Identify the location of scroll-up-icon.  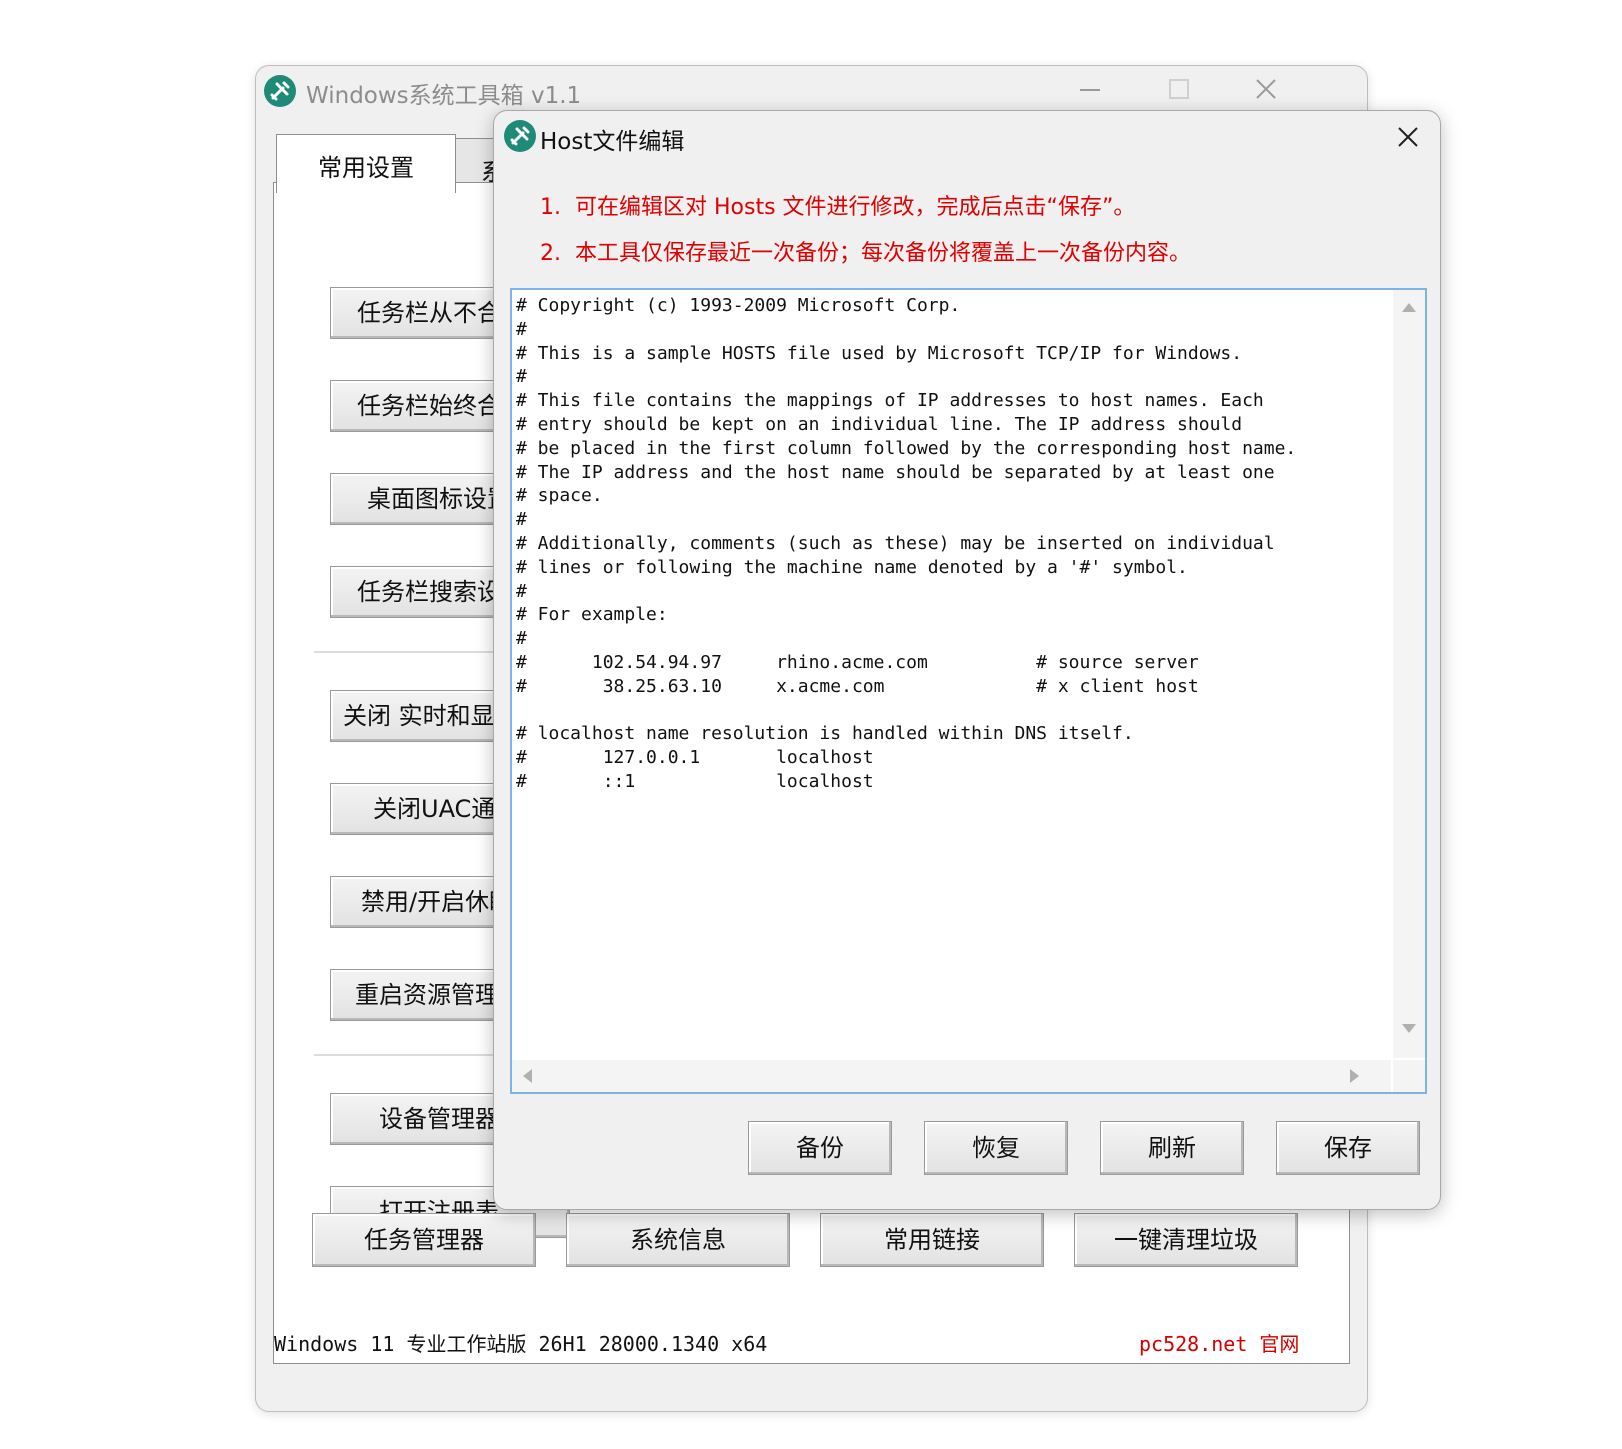
(1409, 307).